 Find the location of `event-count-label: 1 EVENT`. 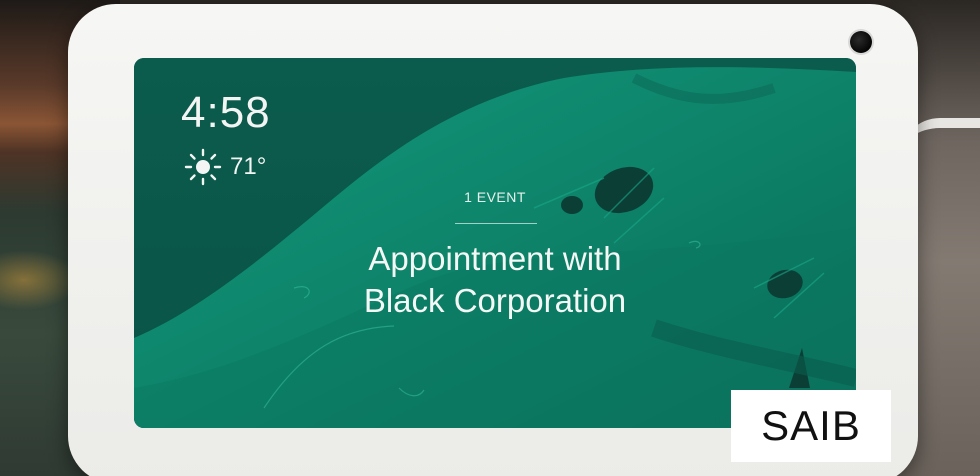

event-count-label: 1 EVENT is located at coordinates (495, 197).